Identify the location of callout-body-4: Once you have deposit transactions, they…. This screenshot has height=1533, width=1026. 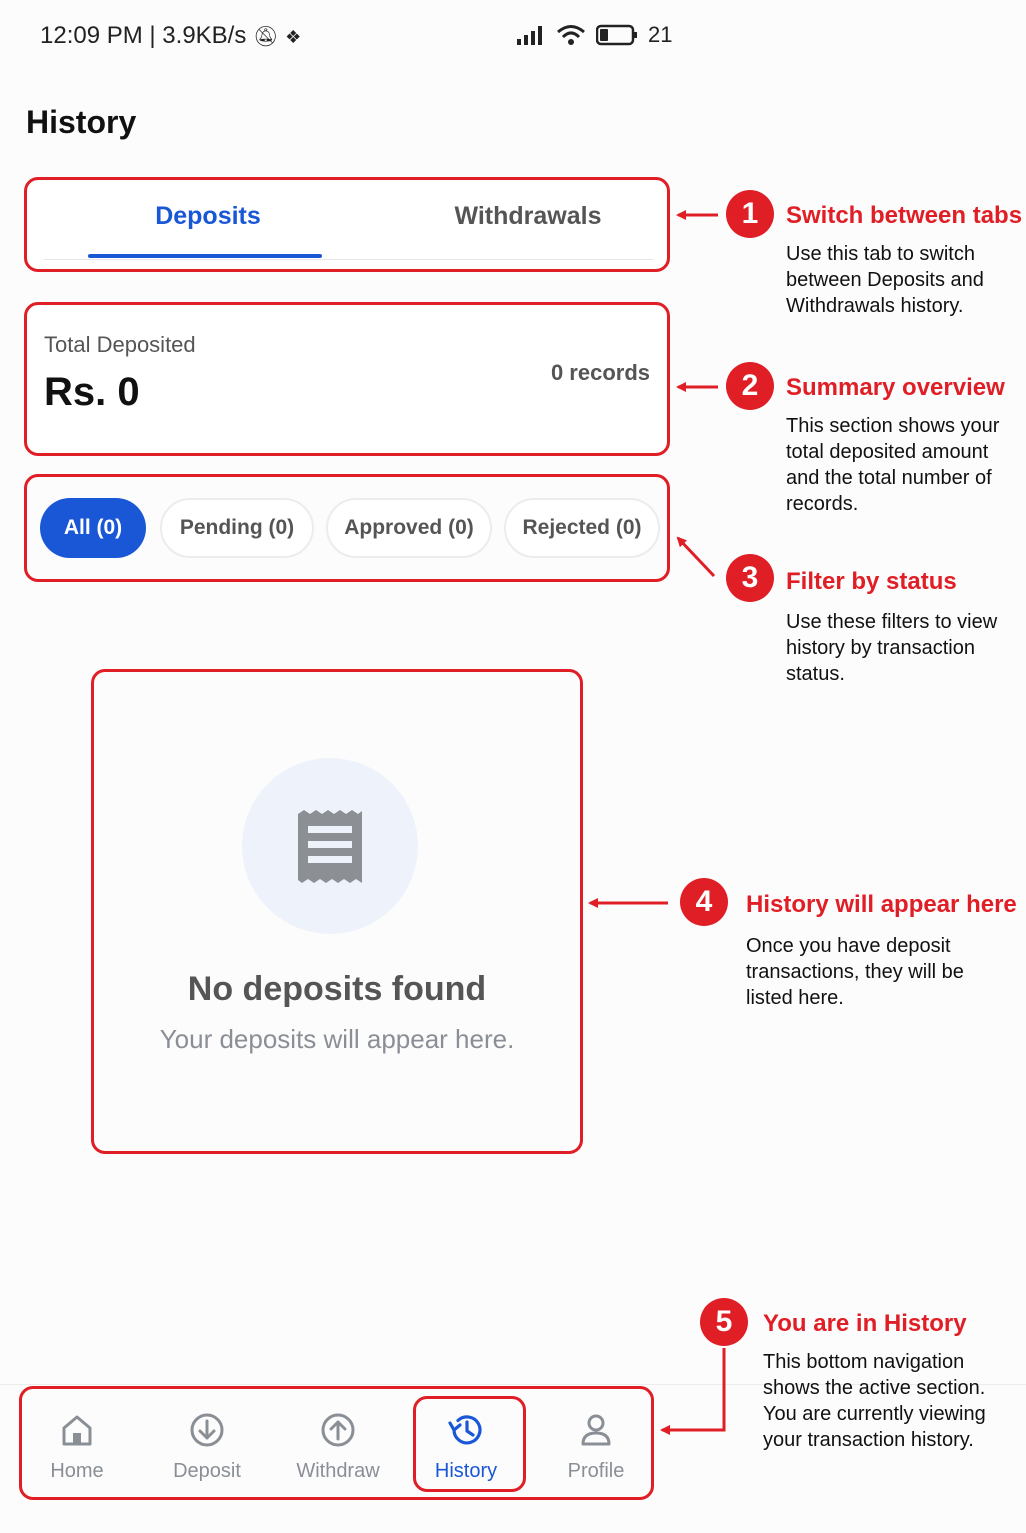
(855, 972).